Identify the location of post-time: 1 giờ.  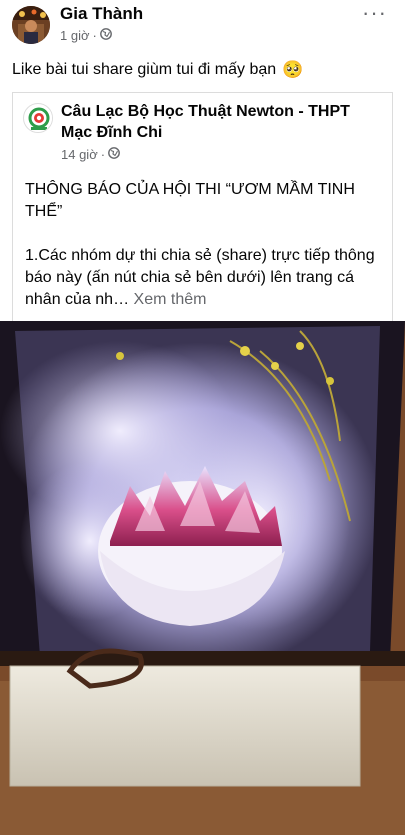
(75, 35).